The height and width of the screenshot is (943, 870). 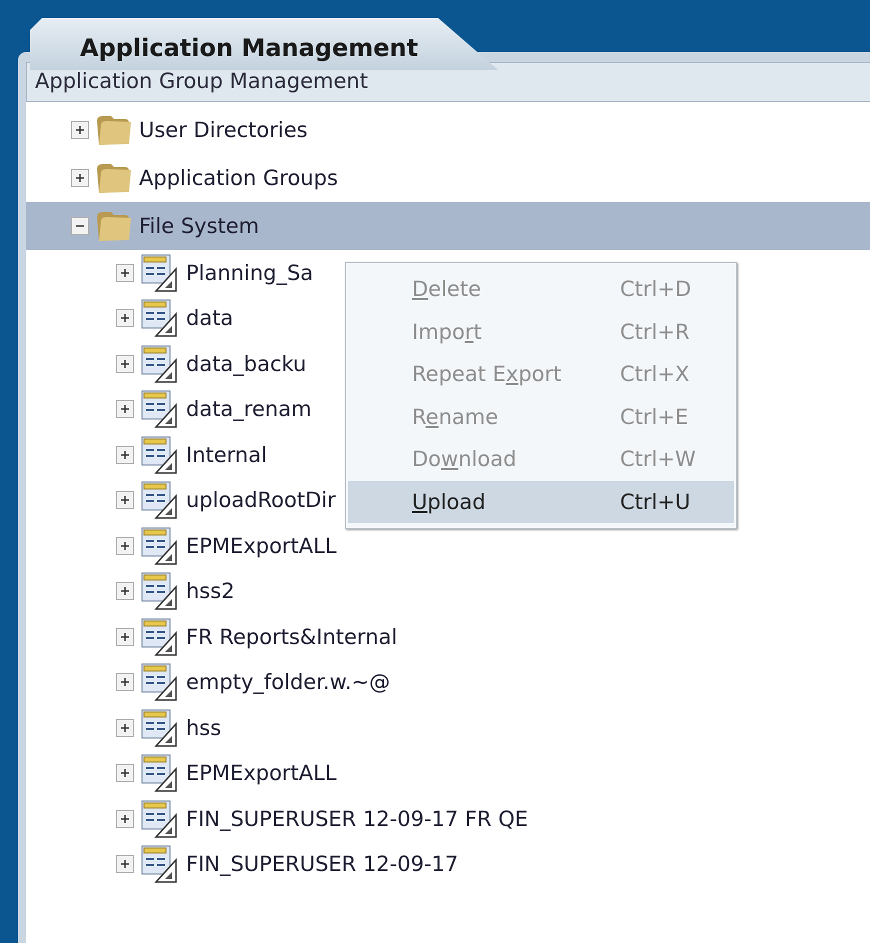 I want to click on menu-item-label: Download, so click(x=465, y=459).